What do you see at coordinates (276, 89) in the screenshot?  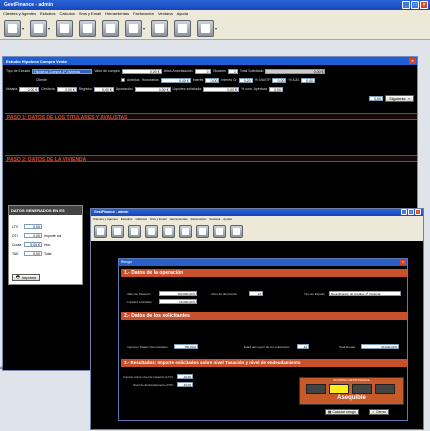 I see `apertura-field: 0,00` at bounding box center [276, 89].